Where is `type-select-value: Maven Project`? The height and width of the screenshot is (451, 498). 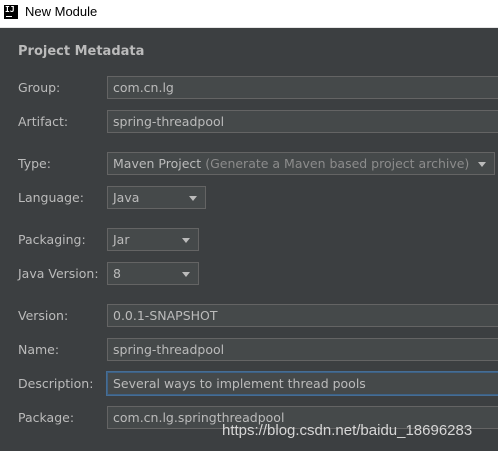
type-select-value: Maven Project is located at coordinates (157, 163).